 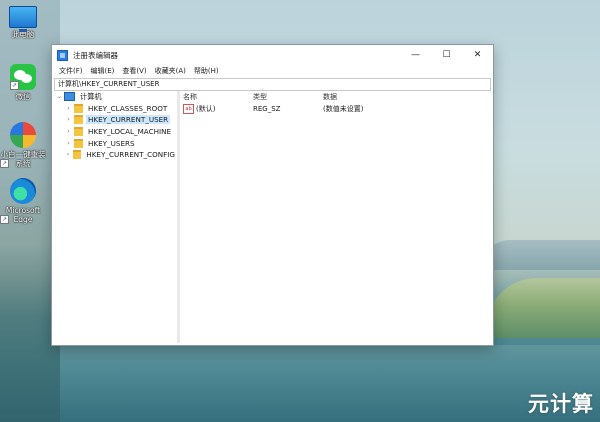 I want to click on table-row: ab (默认) REG_SZ (数值未设置), so click(x=335, y=109).